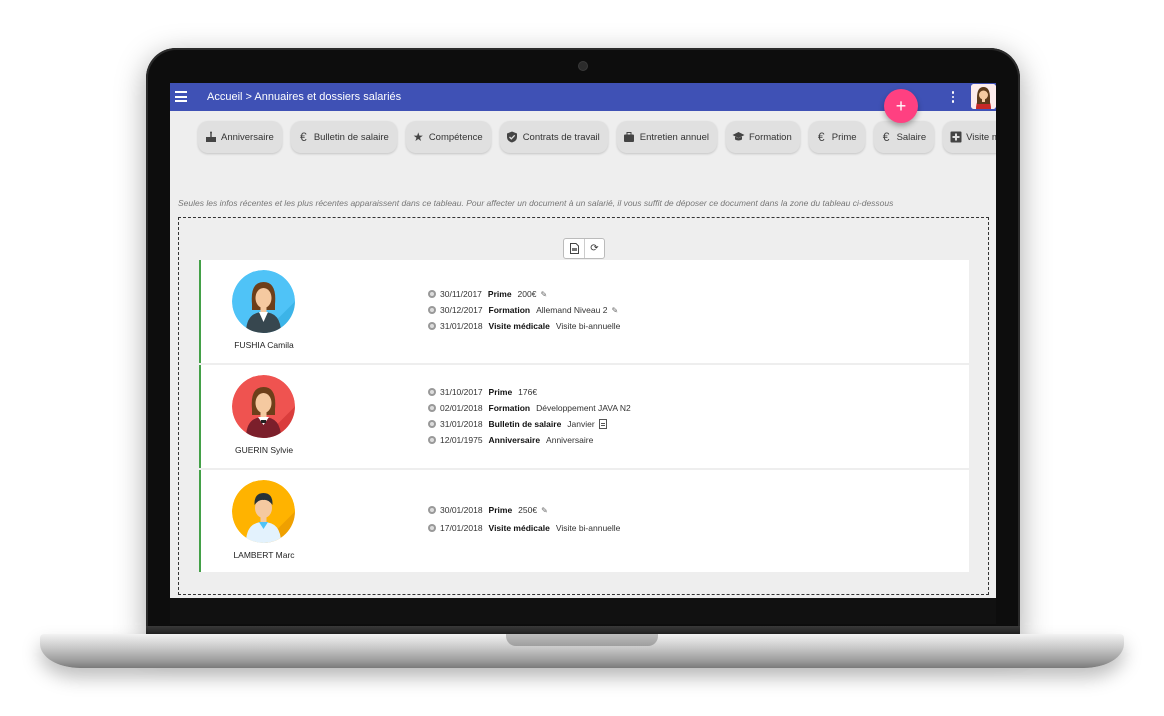 This screenshot has height=716, width=1164. I want to click on chip-label: Bulletin de salaire, so click(351, 137).